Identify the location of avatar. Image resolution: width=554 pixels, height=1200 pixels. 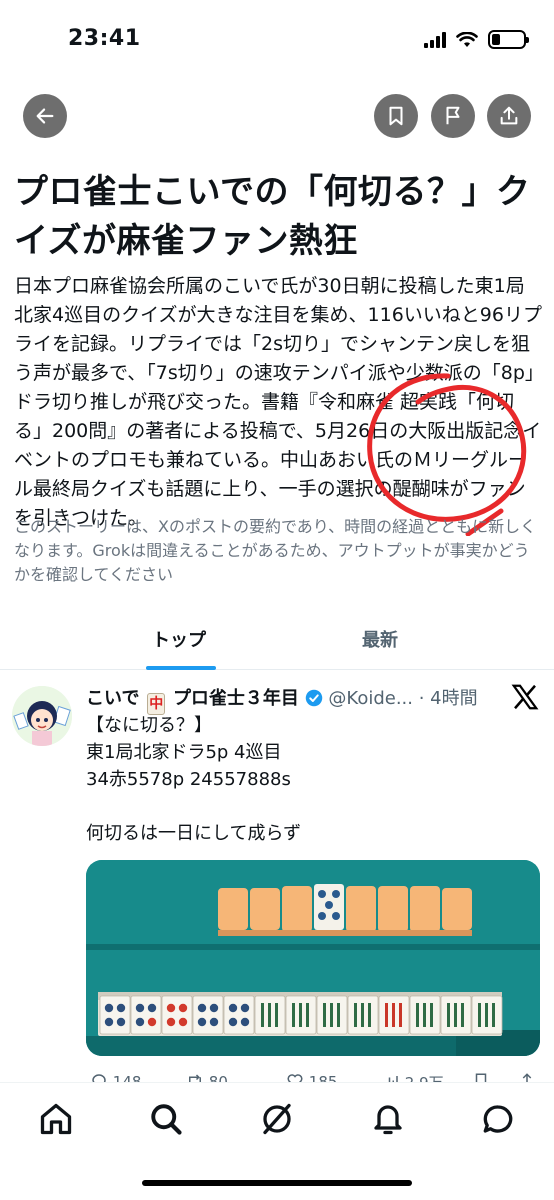
(42, 716).